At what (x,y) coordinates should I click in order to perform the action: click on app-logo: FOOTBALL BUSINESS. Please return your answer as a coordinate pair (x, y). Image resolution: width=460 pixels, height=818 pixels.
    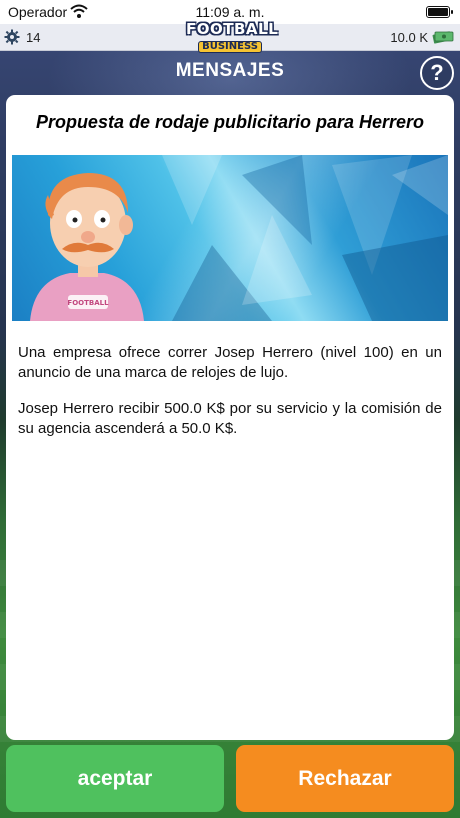
    Looking at the image, I should click on (232, 38).